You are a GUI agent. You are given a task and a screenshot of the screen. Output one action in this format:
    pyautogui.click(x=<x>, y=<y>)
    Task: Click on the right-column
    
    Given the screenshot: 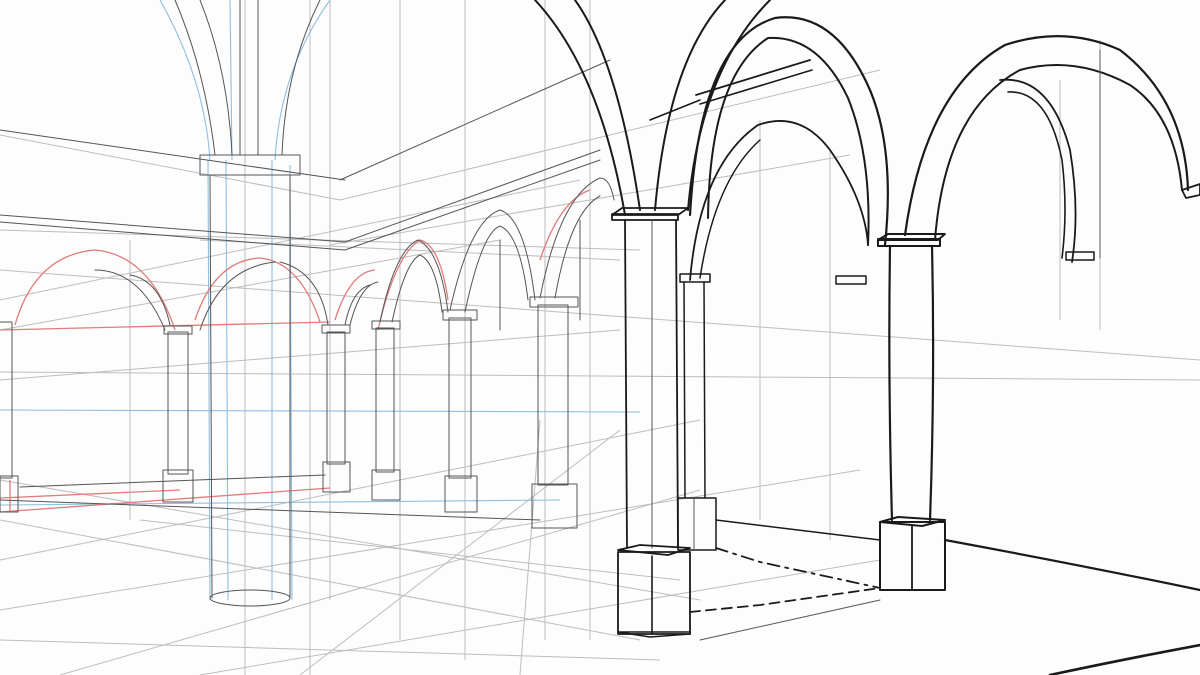 What is the action you would take?
    pyautogui.click(x=911, y=412)
    